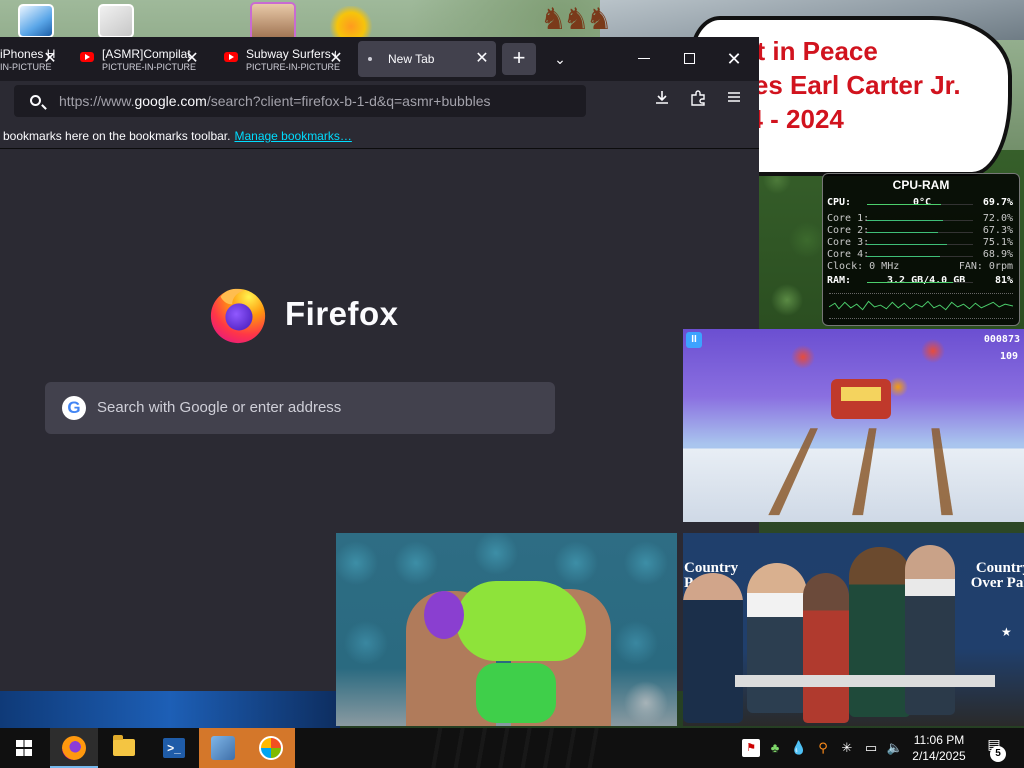 Image resolution: width=1024 pixels, height=768 pixels. I want to click on tab-title: [ASMR]Compilat, so click(146, 54).